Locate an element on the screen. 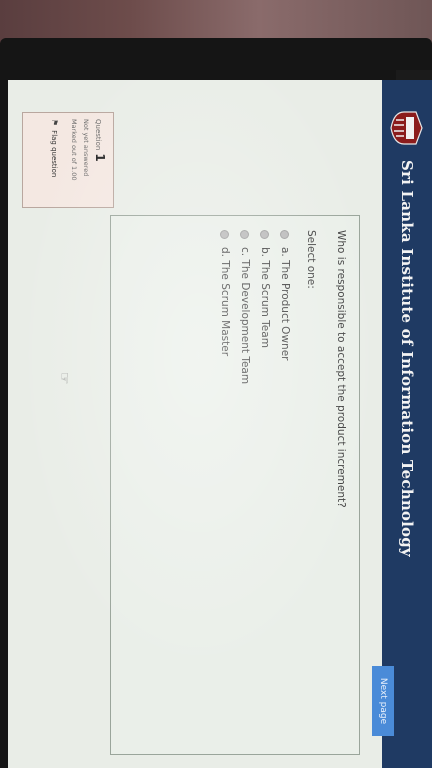 This screenshot has width=432, height=768. answer-option-d: d. The Scrum Master is located at coordinates (225, 293).